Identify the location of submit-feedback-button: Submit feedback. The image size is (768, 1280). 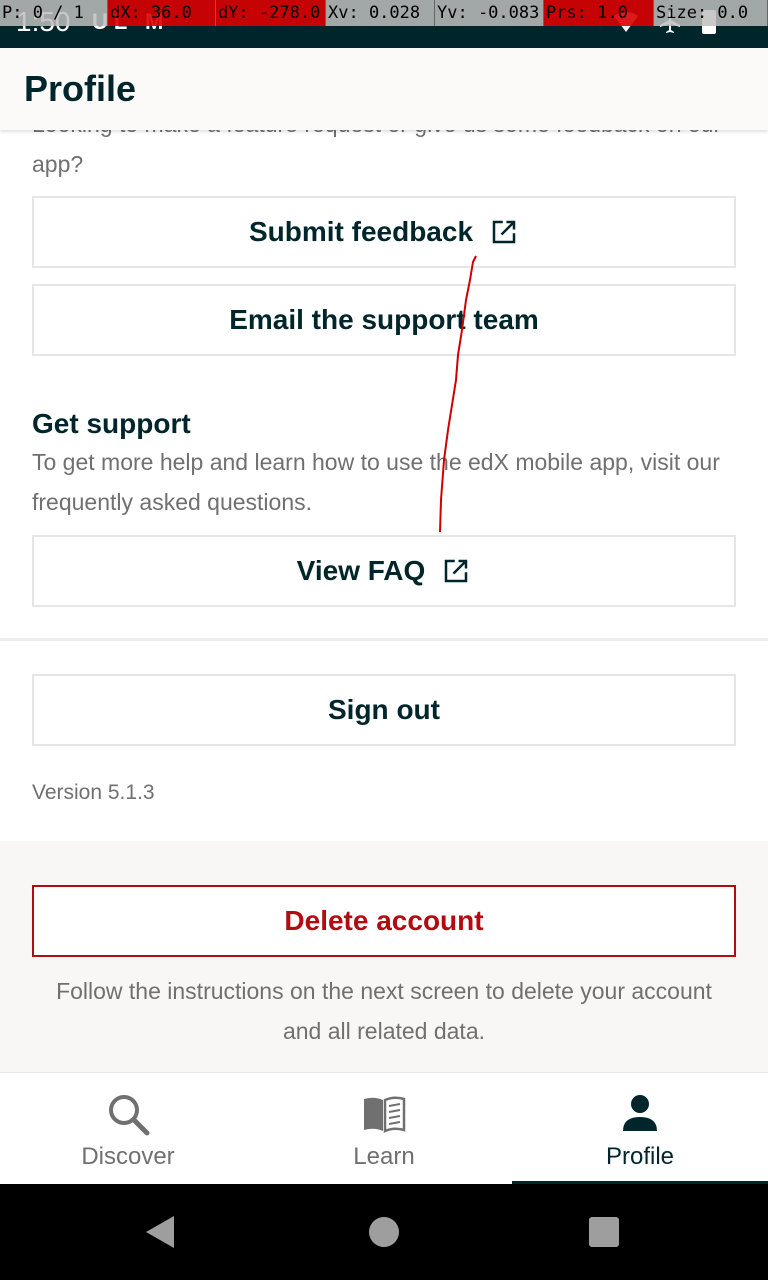
(384, 232).